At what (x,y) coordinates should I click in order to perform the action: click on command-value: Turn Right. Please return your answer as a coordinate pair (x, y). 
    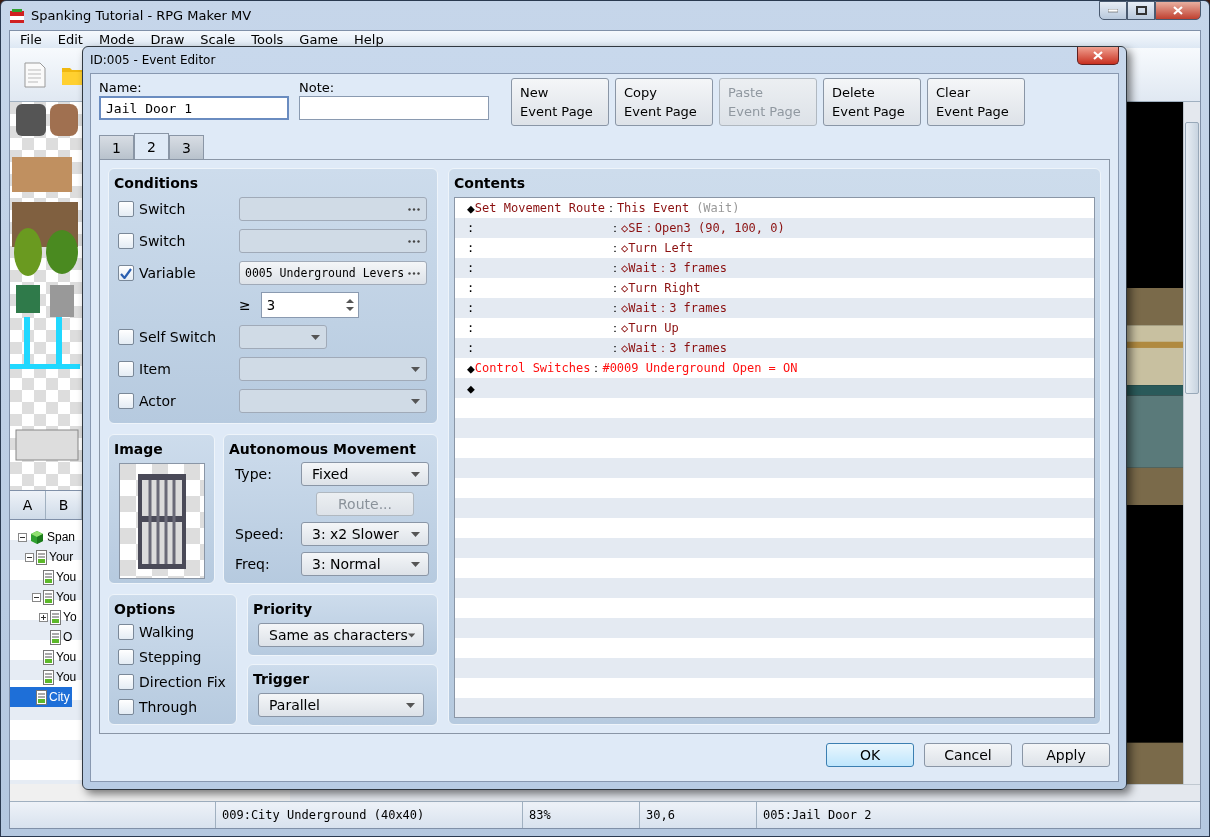
    Looking at the image, I should click on (664, 288).